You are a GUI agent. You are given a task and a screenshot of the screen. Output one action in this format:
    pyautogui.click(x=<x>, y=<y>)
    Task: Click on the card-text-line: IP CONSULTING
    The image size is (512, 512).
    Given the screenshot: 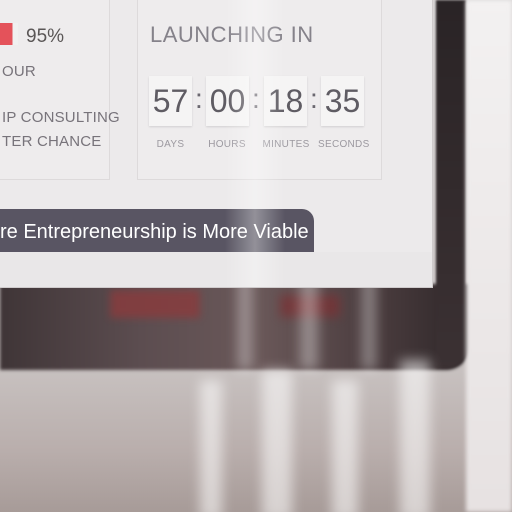 What is the action you would take?
    pyautogui.click(x=61, y=117)
    